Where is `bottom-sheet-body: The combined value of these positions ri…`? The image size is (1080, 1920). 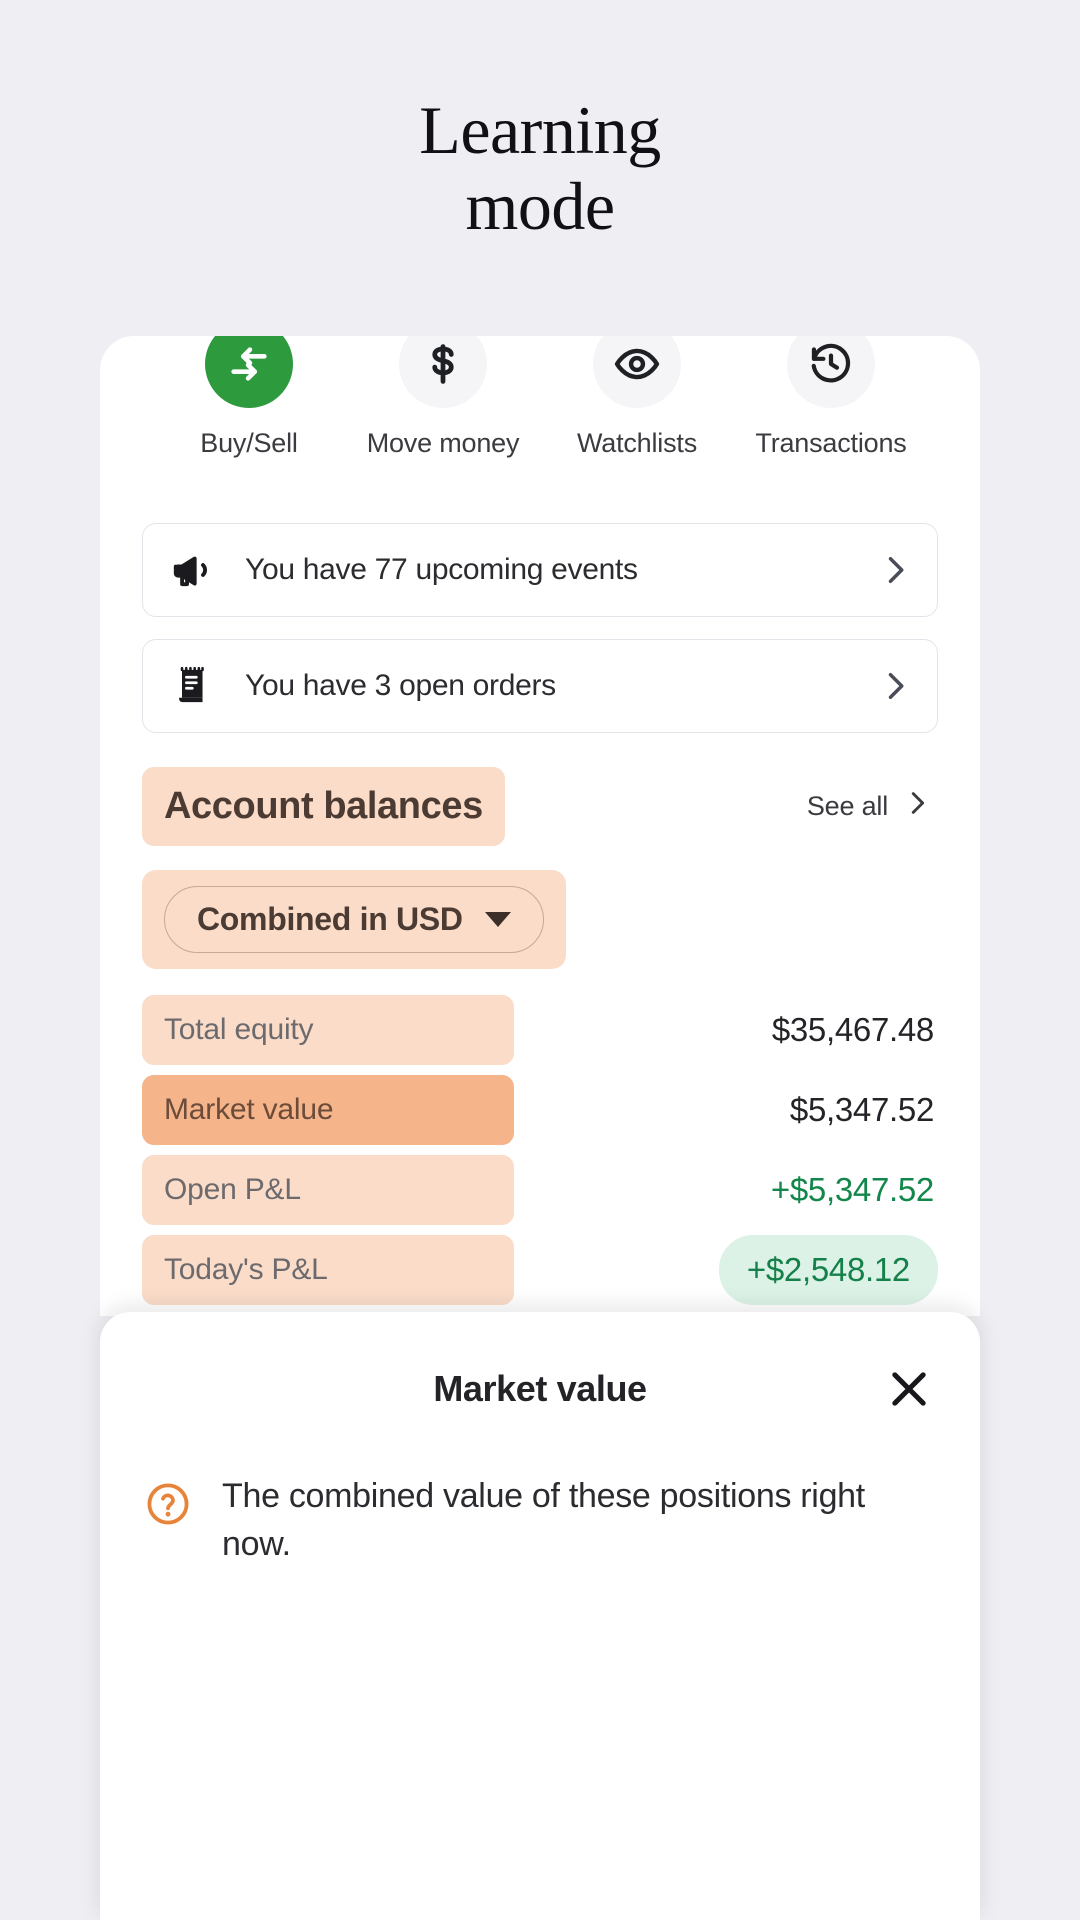 bottom-sheet-body: The combined value of these positions ri… is located at coordinates (540, 1520).